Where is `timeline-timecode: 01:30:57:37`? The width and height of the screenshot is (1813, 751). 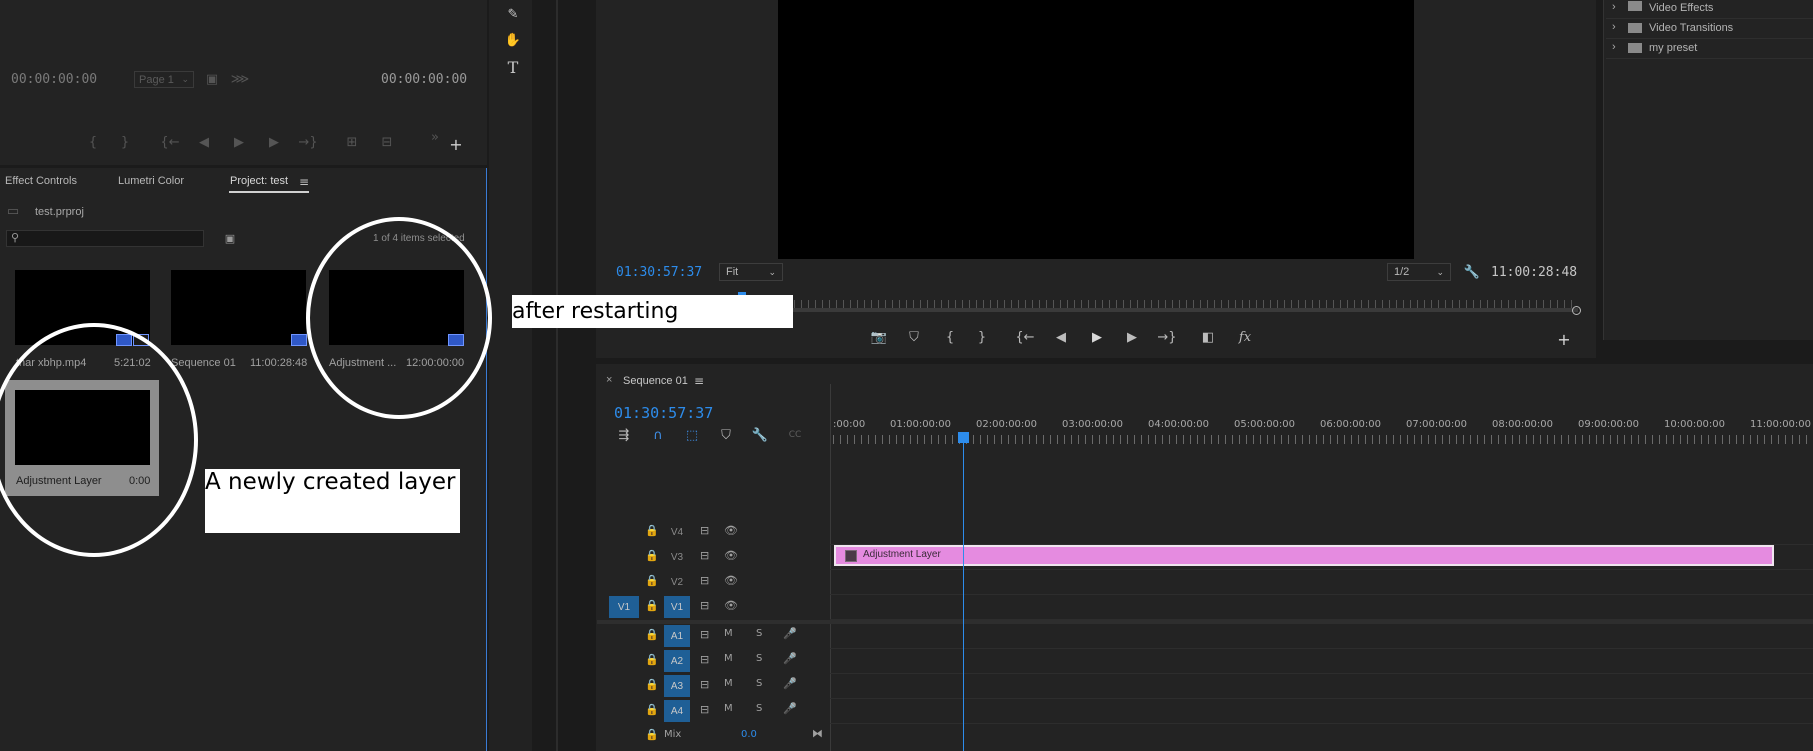 timeline-timecode: 01:30:57:37 is located at coordinates (663, 413).